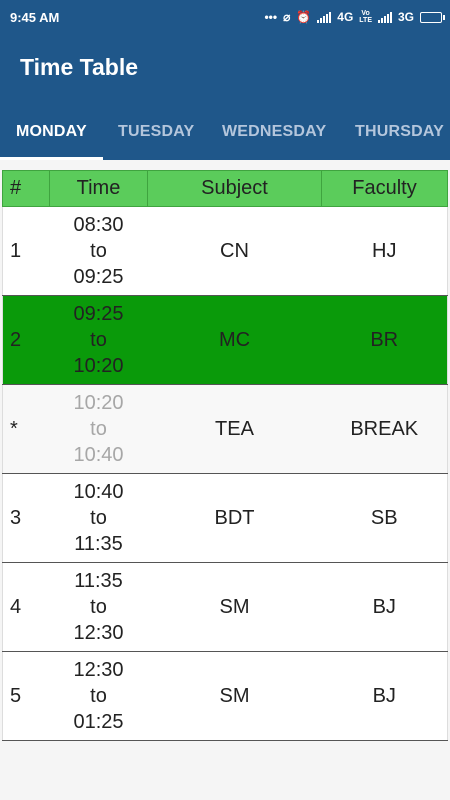 This screenshot has height=800, width=450. I want to click on period-time: 08:30 to 09:25, so click(99, 251).